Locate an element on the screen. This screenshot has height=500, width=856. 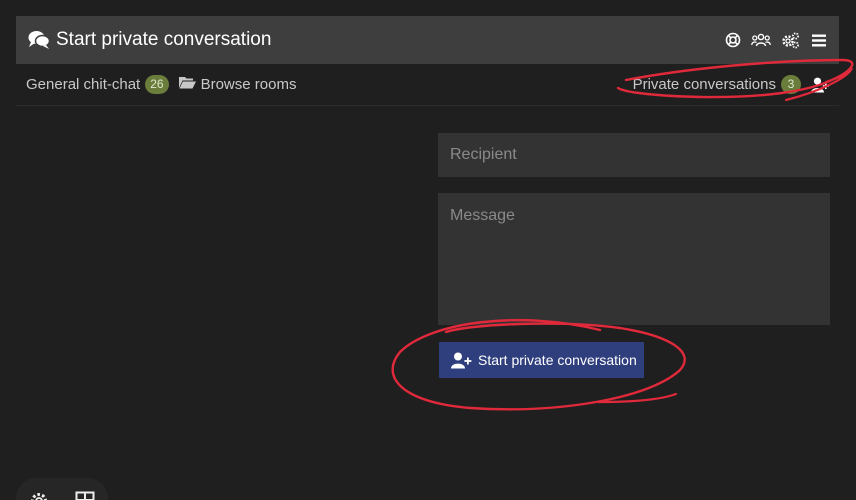
message-textarea: Message is located at coordinates (634, 259).